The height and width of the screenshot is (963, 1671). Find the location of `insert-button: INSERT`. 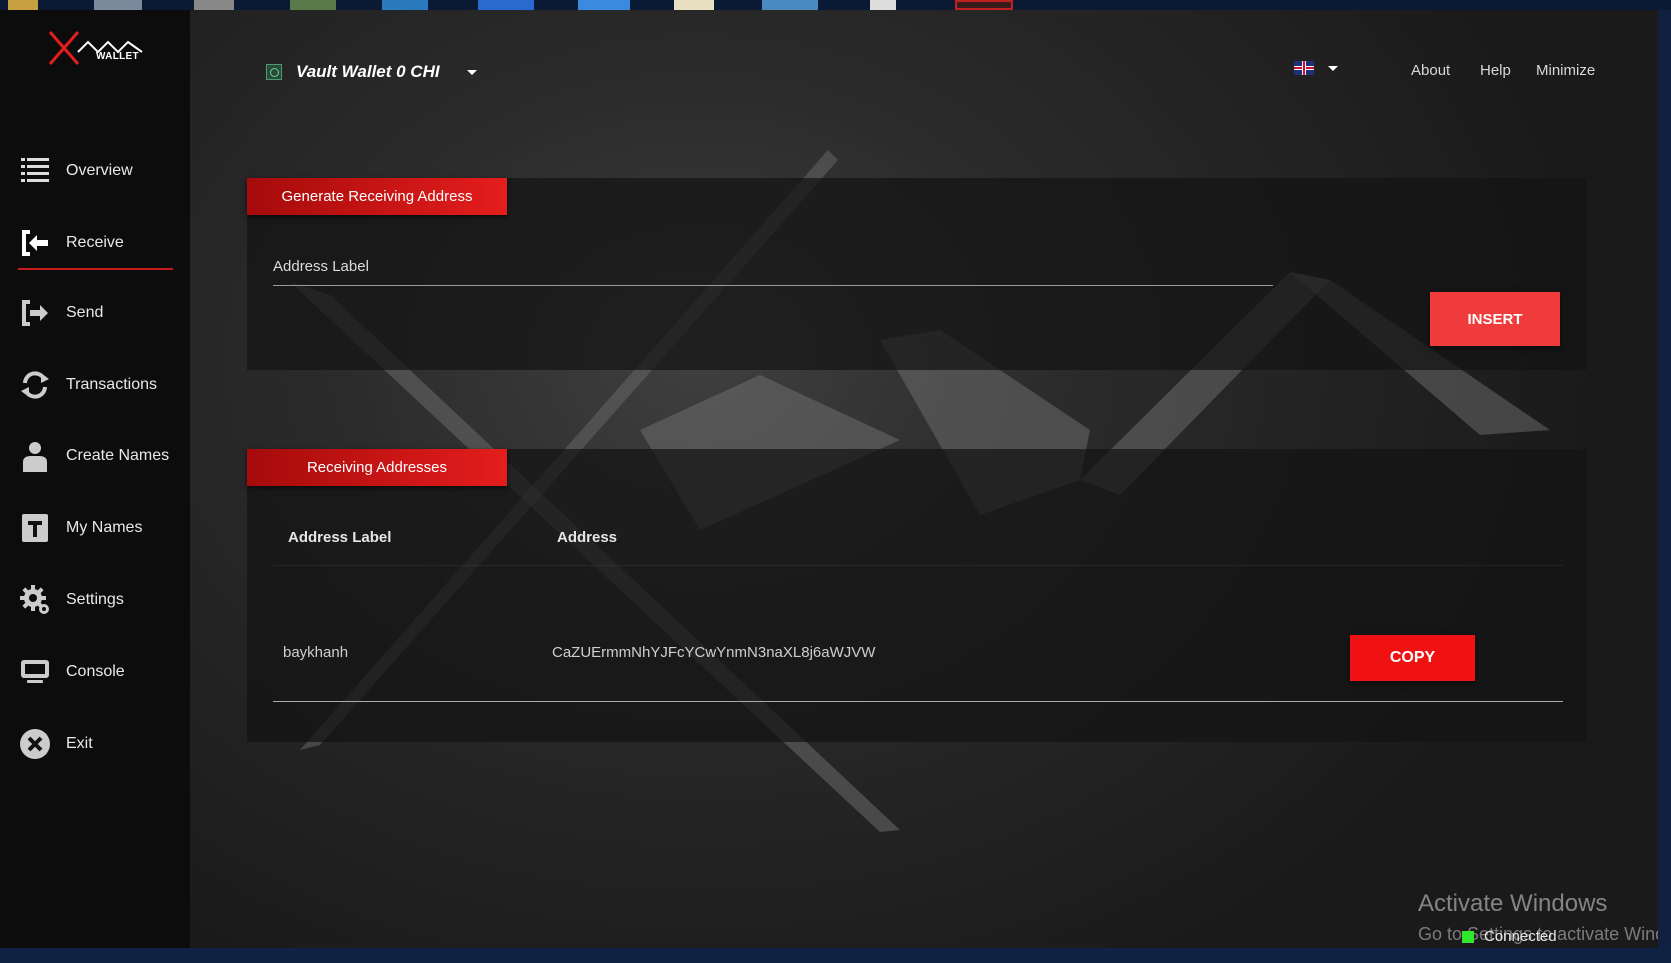

insert-button: INSERT is located at coordinates (1495, 319).